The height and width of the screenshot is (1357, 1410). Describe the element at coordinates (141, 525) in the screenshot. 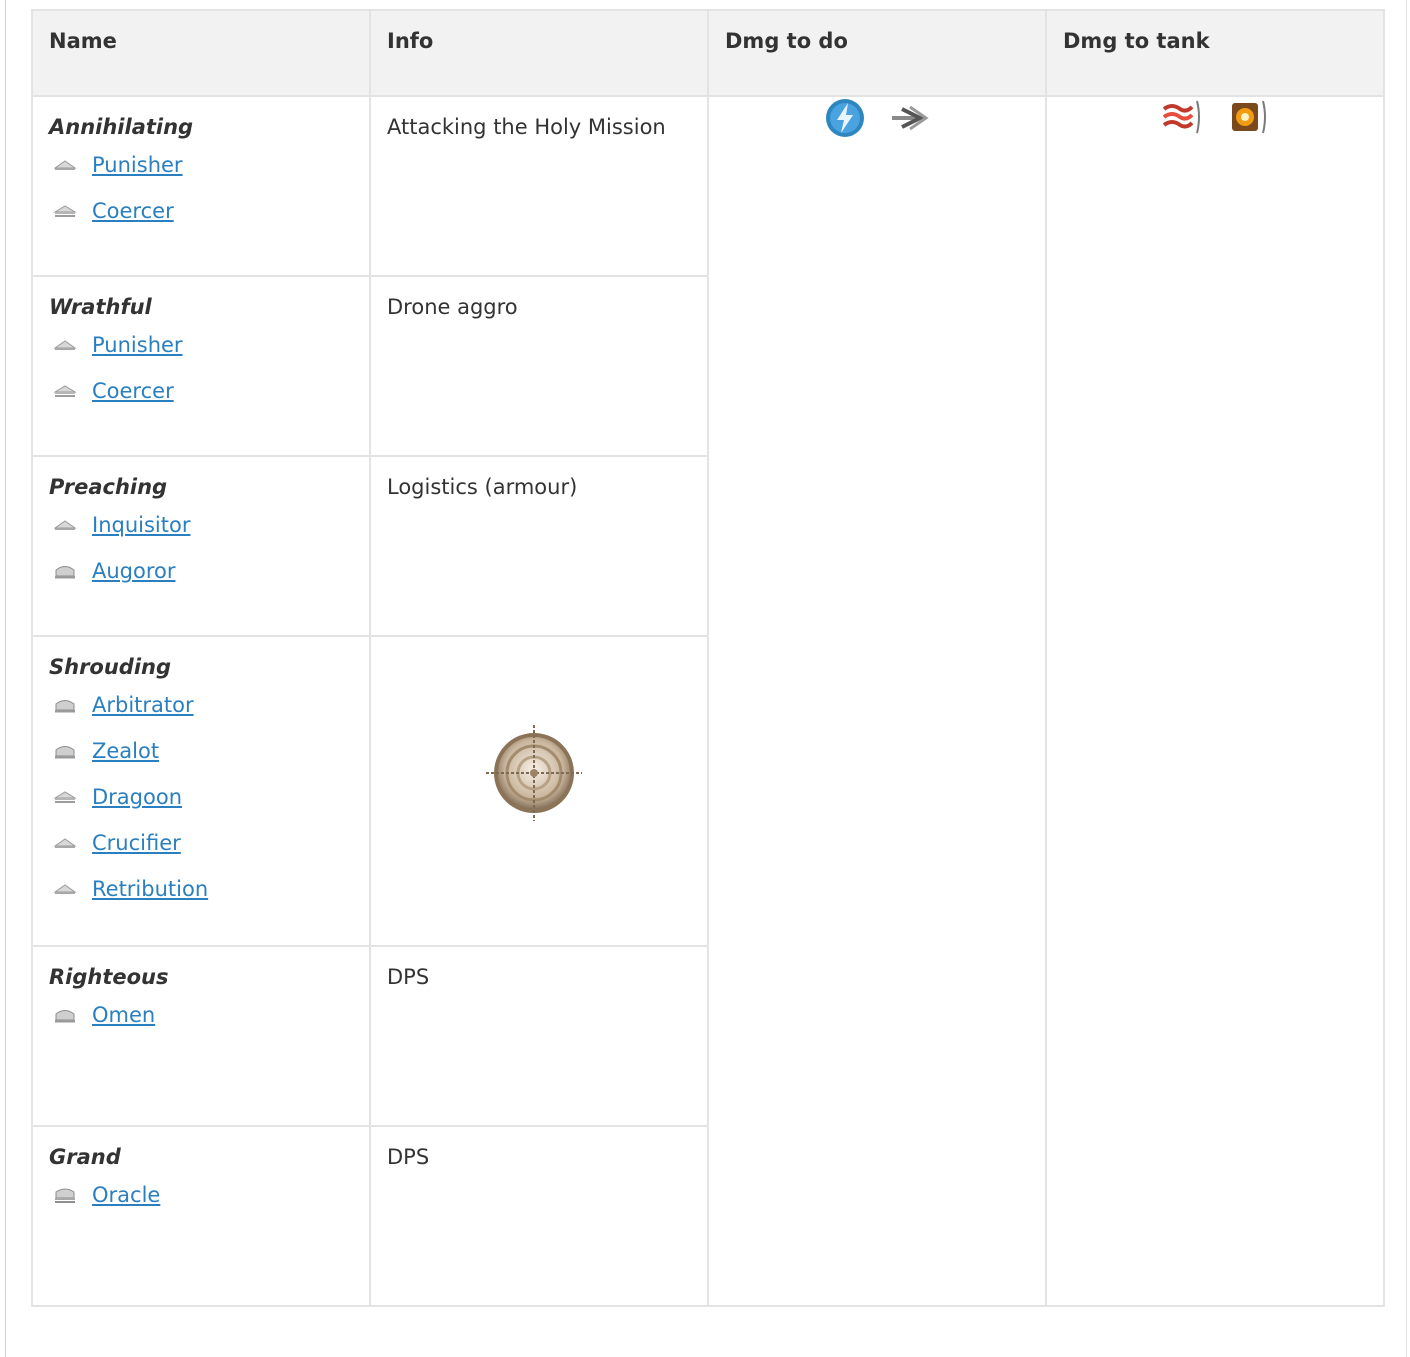

I see `ship-link-inquisitor: Inquisitor` at that location.